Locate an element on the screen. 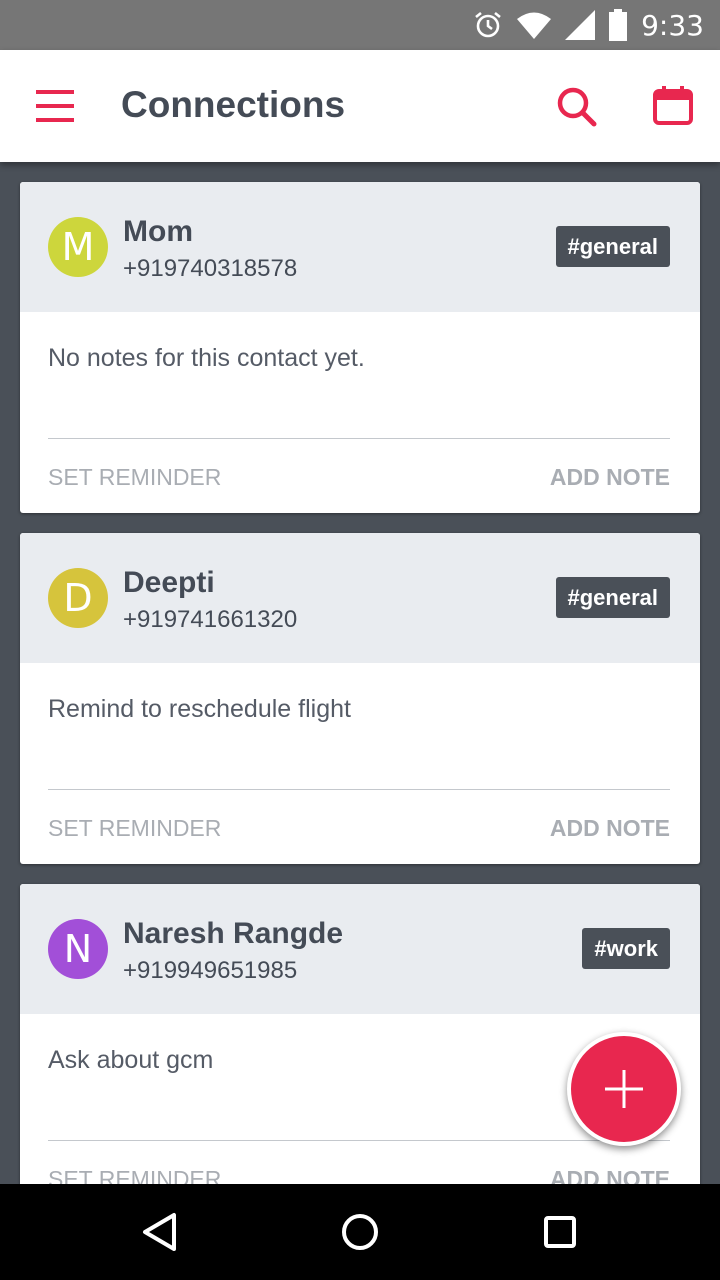 The height and width of the screenshot is (1280, 720). add-contact-button is located at coordinates (624, 1089).